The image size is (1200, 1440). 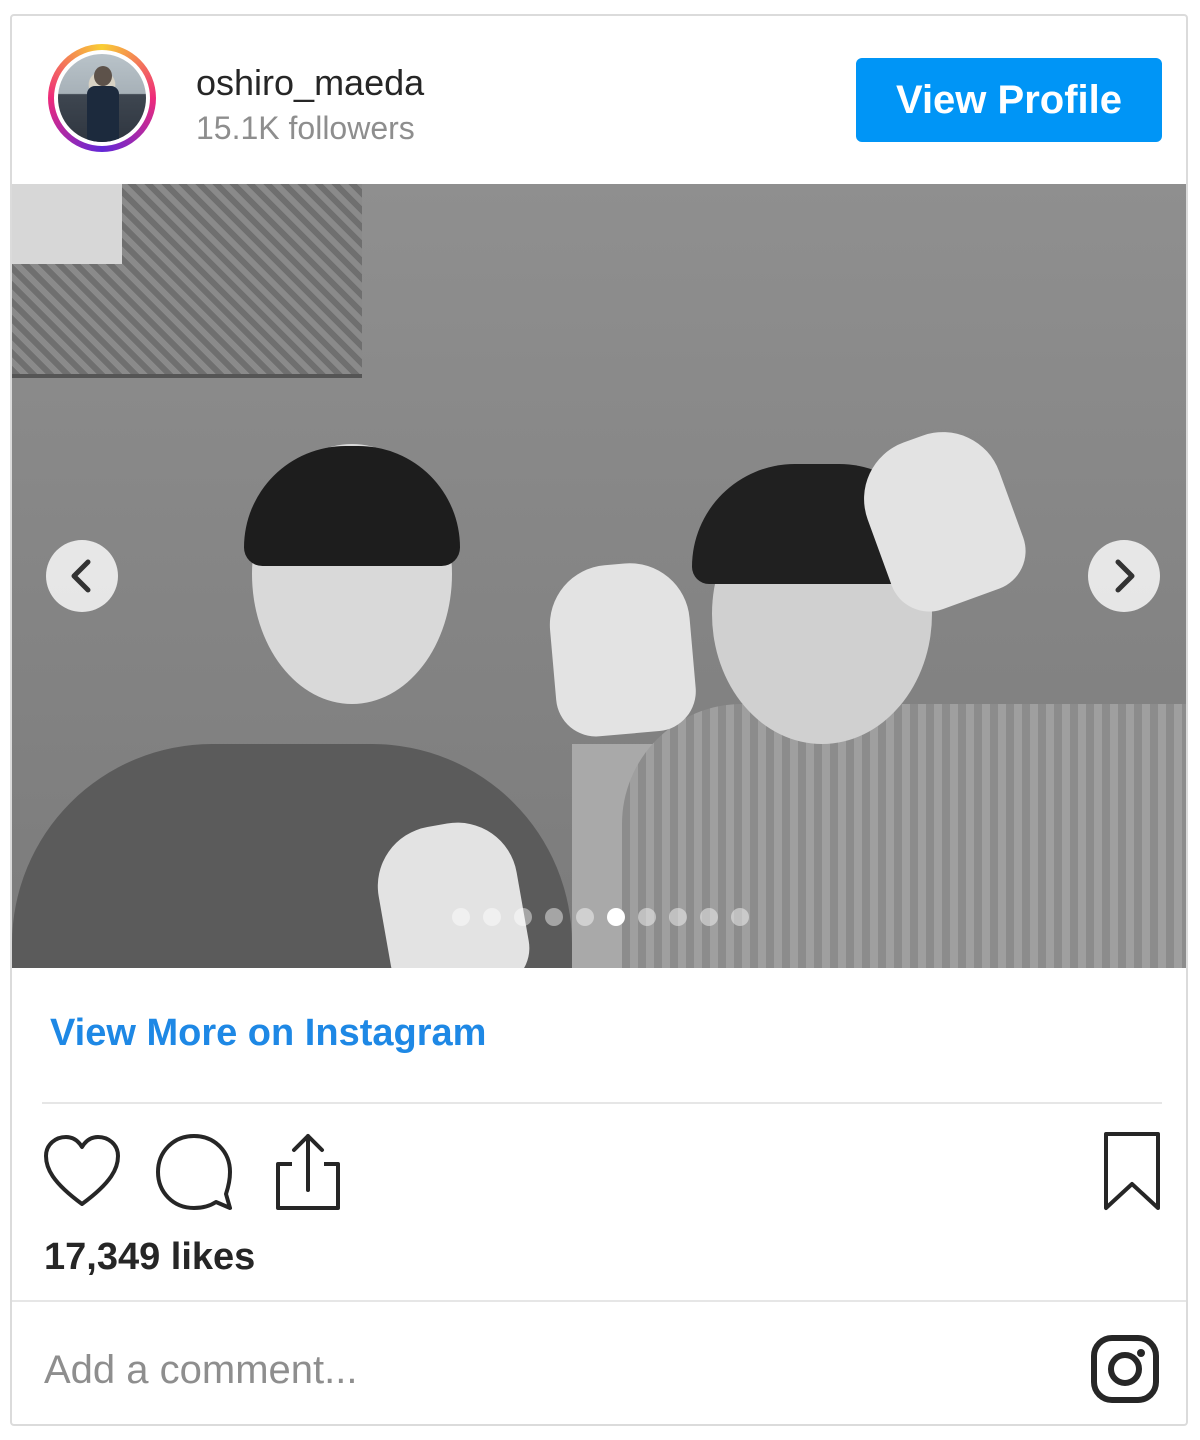 What do you see at coordinates (622, 649) in the screenshot?
I see `waving-hand` at bounding box center [622, 649].